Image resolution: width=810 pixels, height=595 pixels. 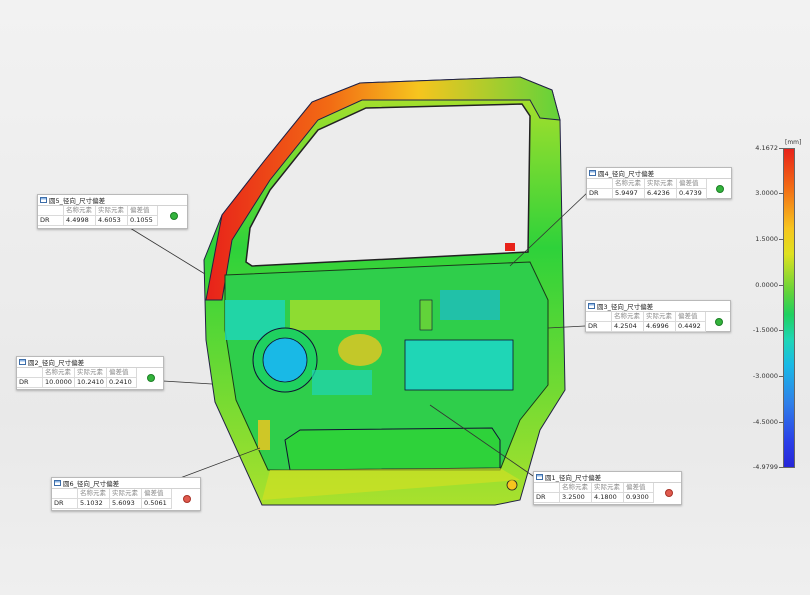 What do you see at coordinates (126, 483) in the screenshot?
I see `callout-title-bar: 圆6_径向_尺寸偏差` at bounding box center [126, 483].